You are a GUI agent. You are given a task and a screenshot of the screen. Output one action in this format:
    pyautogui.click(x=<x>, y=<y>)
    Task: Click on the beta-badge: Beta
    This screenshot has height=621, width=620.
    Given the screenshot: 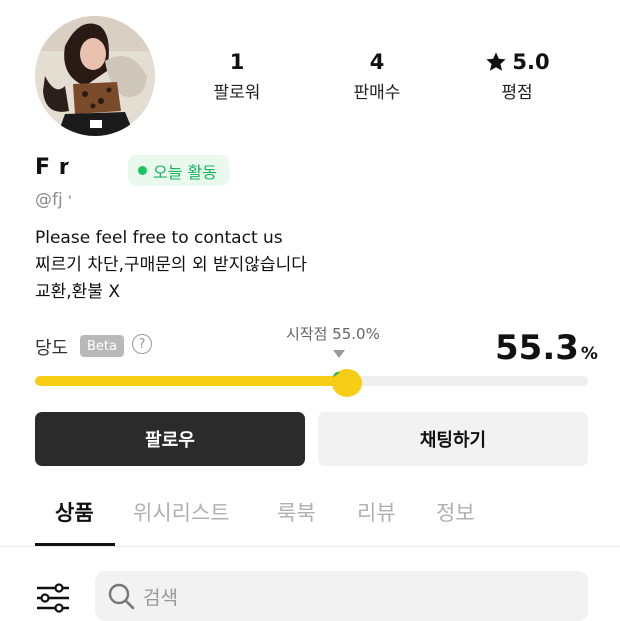 What is the action you would take?
    pyautogui.click(x=102, y=346)
    